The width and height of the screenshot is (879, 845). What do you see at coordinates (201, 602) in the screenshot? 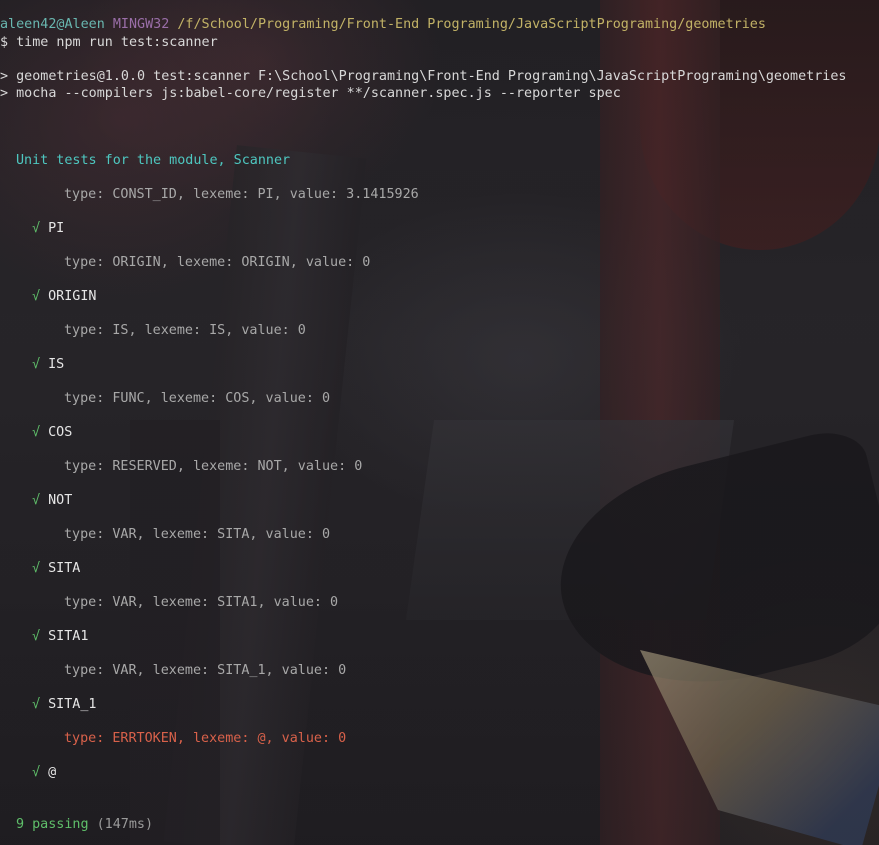
I see `log-line: type: VAR, lexeme: SITA1, value: 0` at bounding box center [201, 602].